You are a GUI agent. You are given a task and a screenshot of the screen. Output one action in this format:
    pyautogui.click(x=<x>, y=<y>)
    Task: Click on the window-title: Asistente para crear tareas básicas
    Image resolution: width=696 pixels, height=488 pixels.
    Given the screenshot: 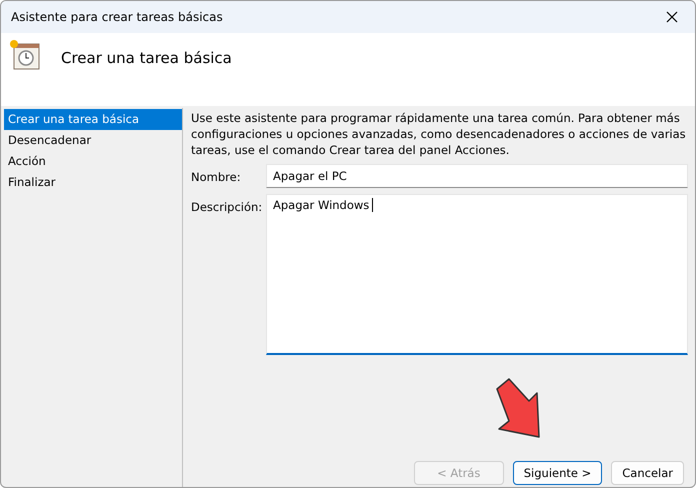 What is the action you would take?
    pyautogui.click(x=117, y=17)
    